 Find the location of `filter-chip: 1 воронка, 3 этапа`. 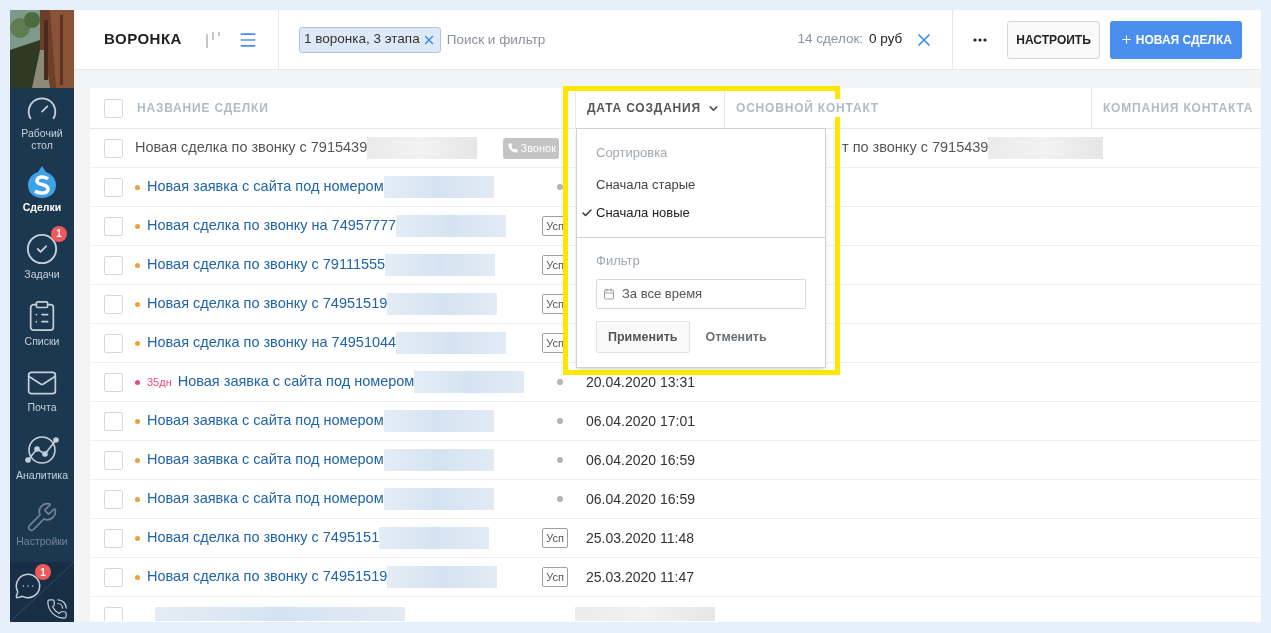

filter-chip: 1 воронка, 3 этапа is located at coordinates (370, 39).